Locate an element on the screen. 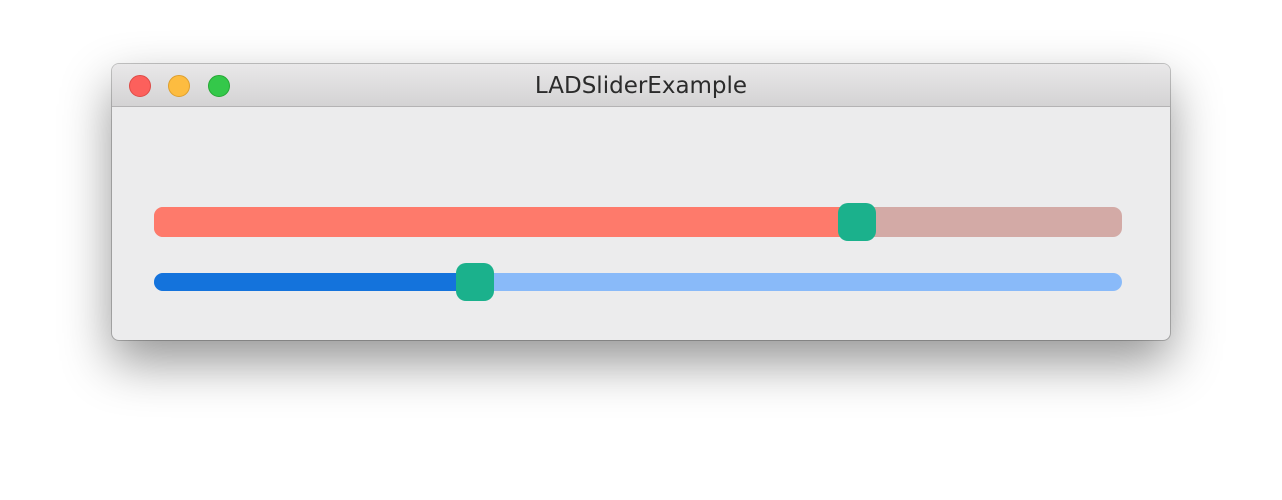  slider-red is located at coordinates (638, 222).